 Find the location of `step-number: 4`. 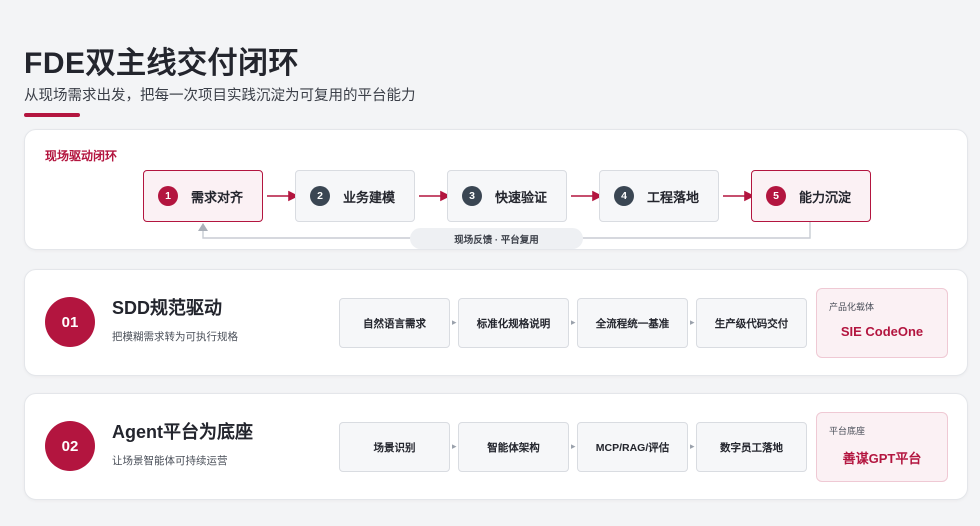

step-number: 4 is located at coordinates (624, 196).